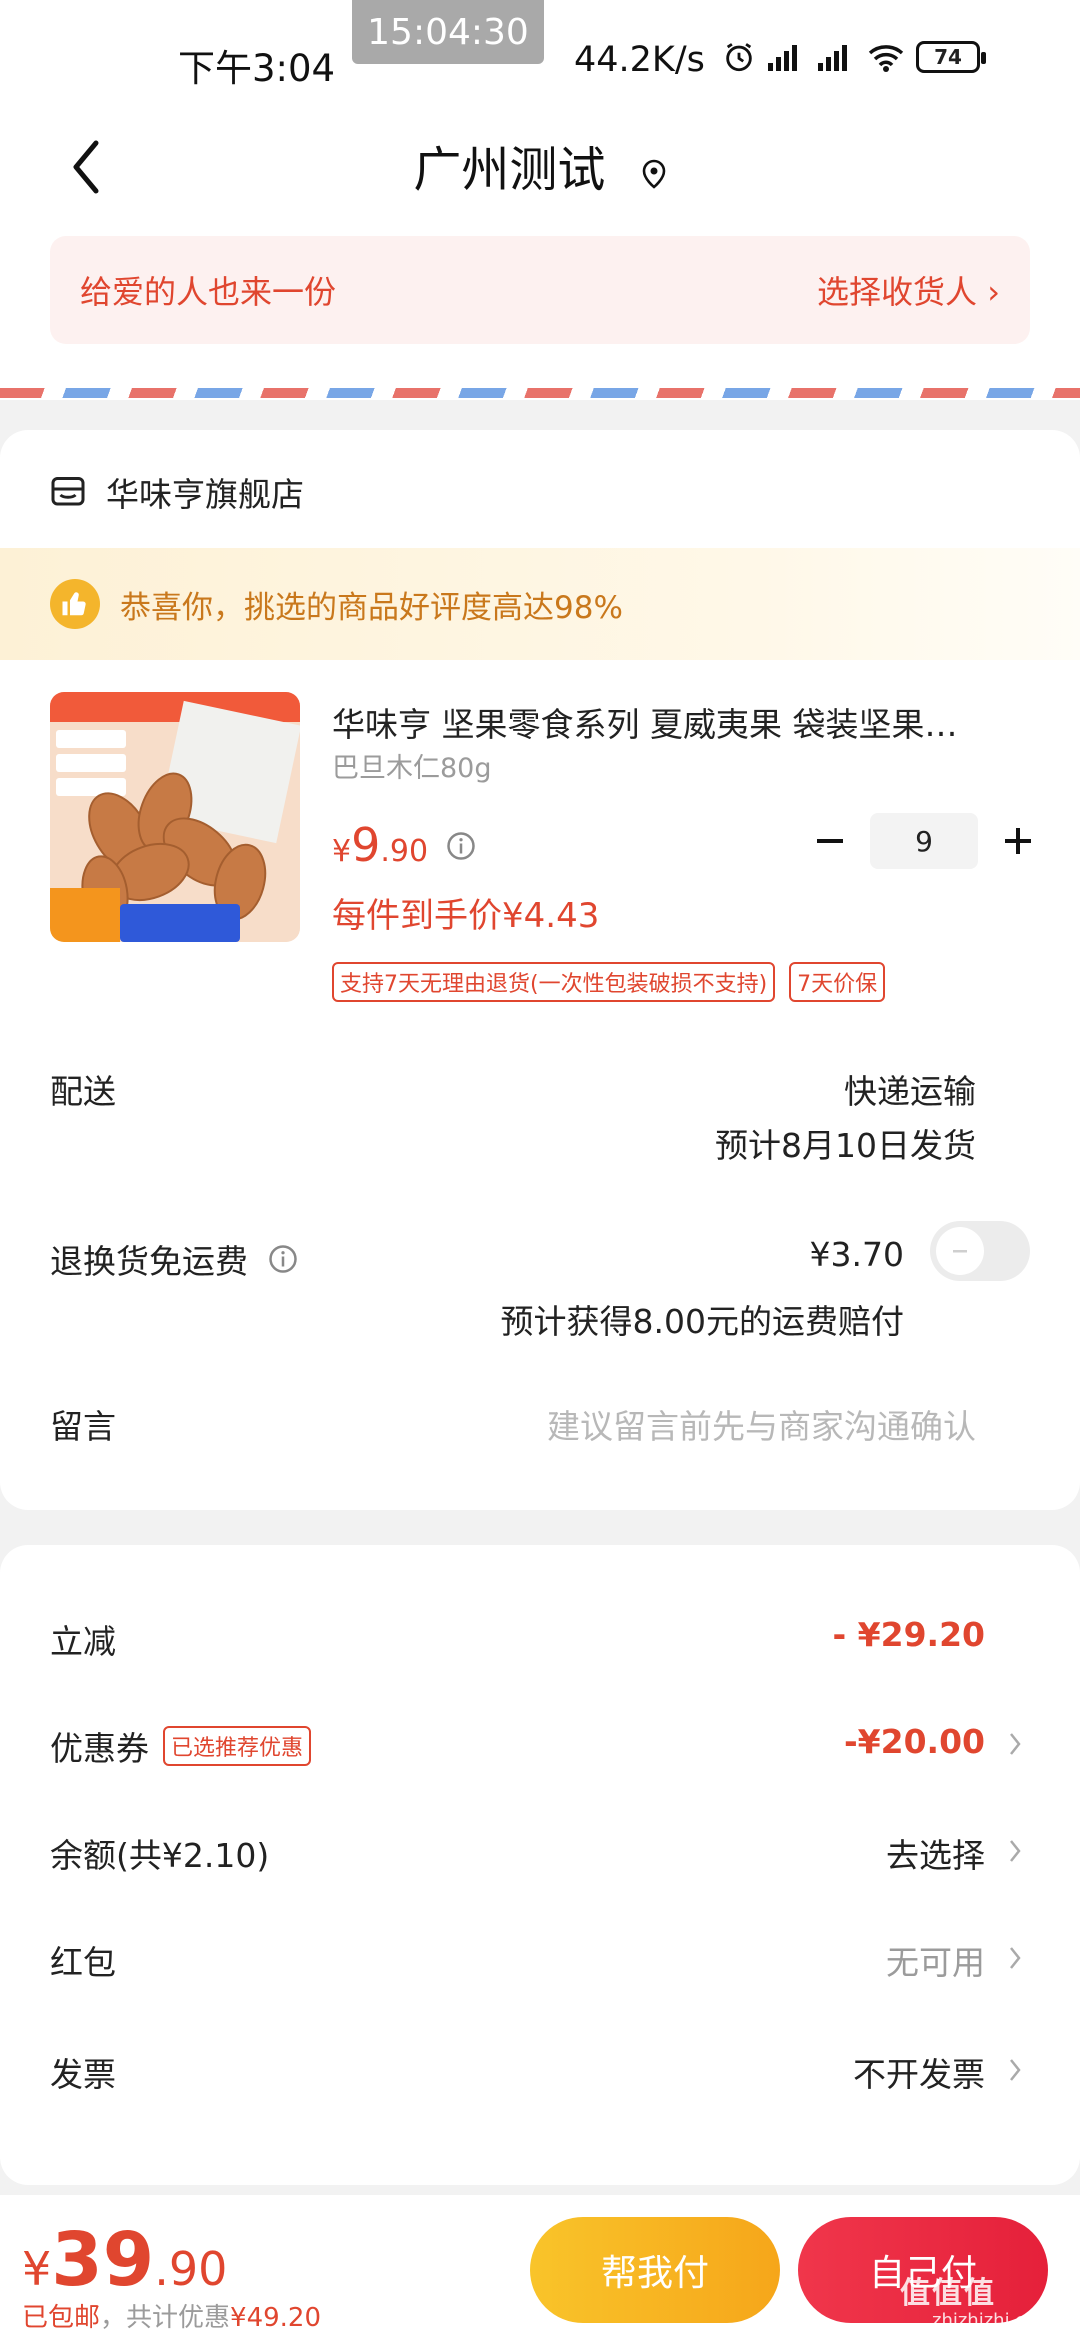  What do you see at coordinates (404, 851) in the screenshot?
I see `price-decimal: .90` at bounding box center [404, 851].